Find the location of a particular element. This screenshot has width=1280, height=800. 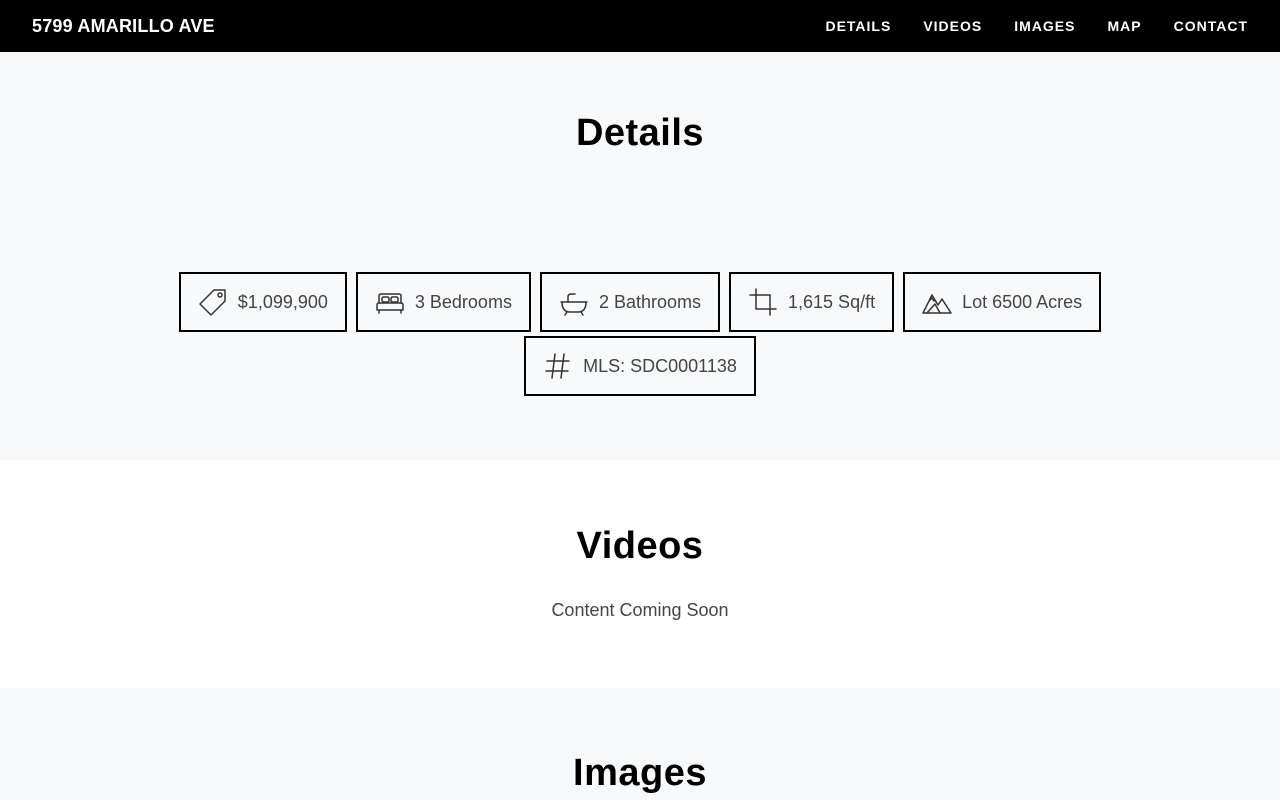

details-stats-row-2: MLS: SDC0001138 is located at coordinates (640, 366).